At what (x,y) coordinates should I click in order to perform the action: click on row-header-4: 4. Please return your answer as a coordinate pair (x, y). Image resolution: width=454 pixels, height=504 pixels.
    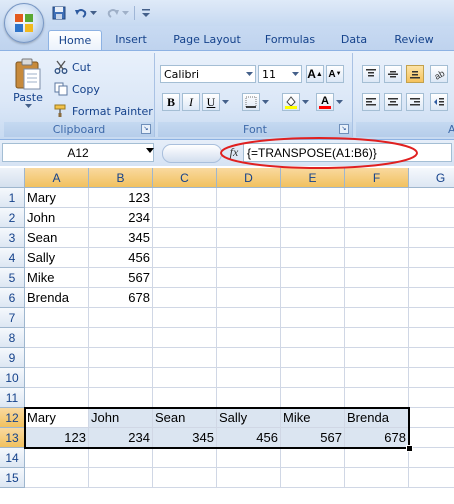
    Looking at the image, I should click on (12, 258).